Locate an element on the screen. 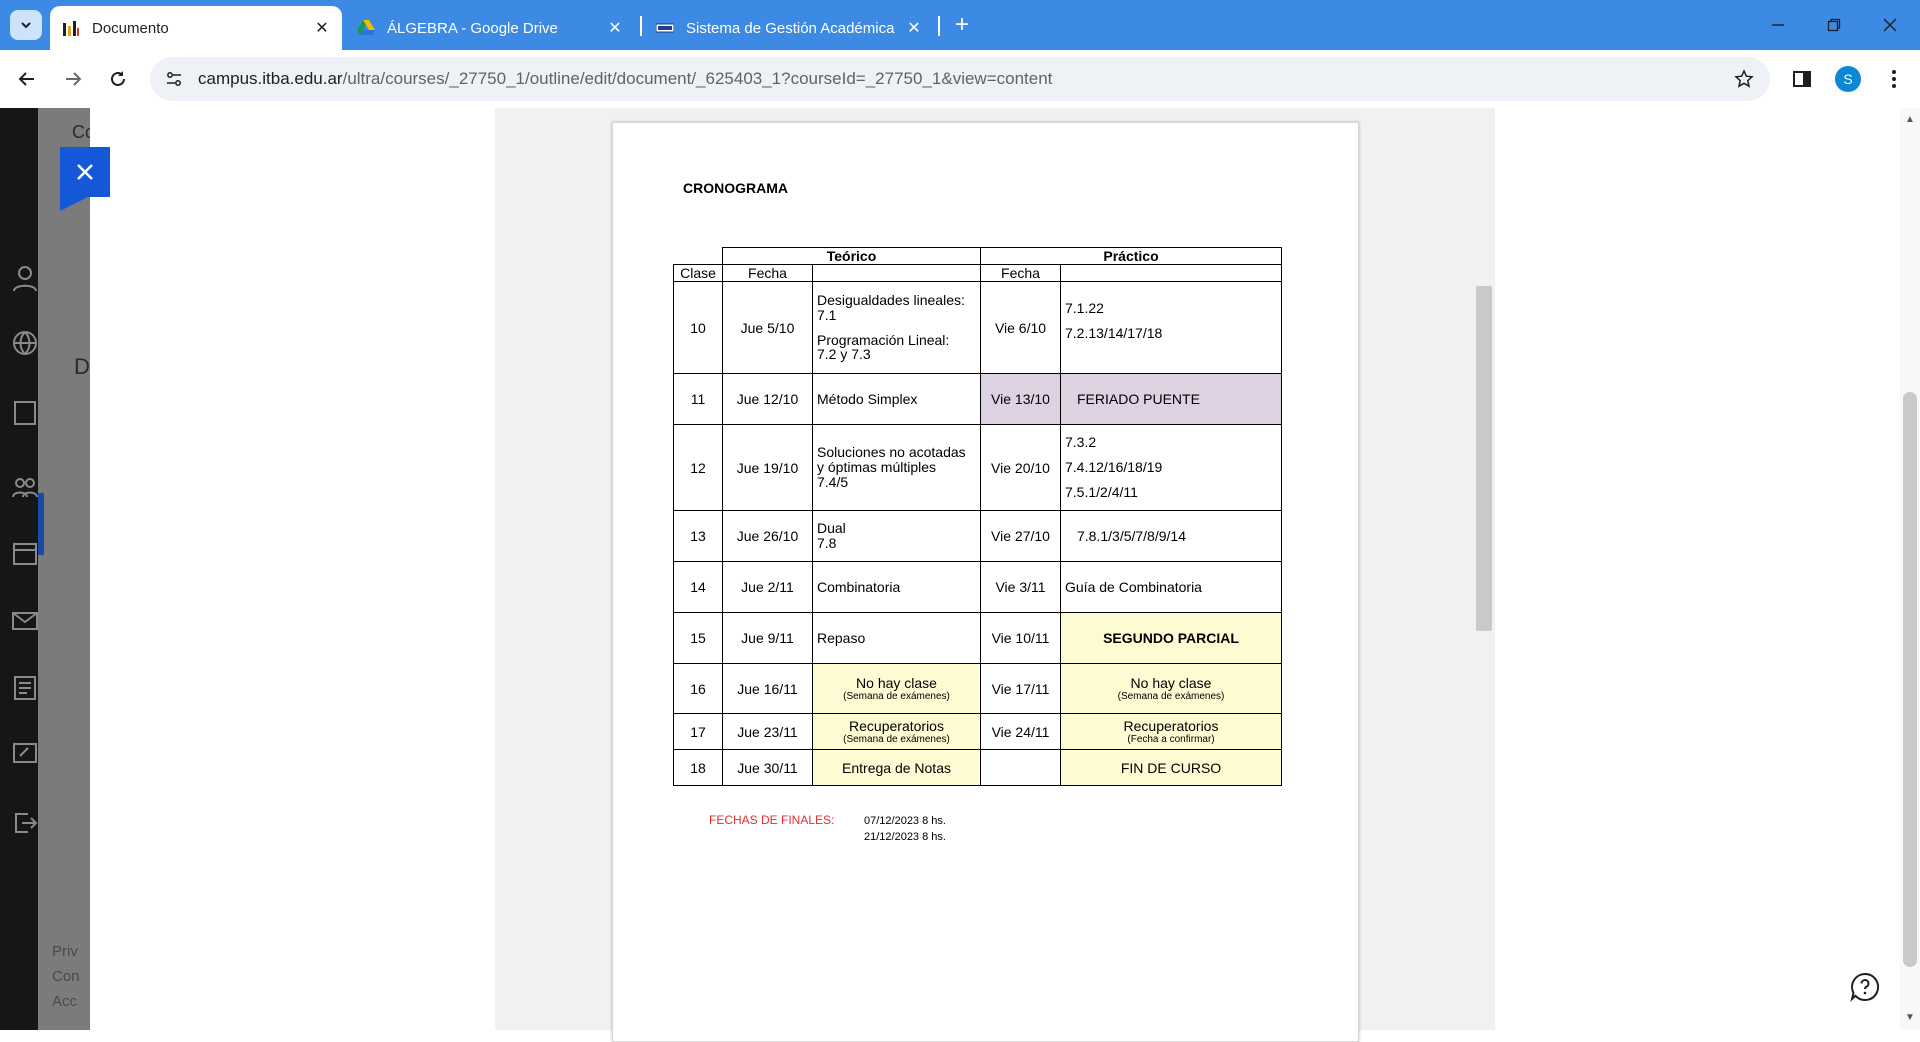 Image resolution: width=1920 pixels, height=1042 pixels. table-cell: Guía de Combinatoria is located at coordinates (1171, 587).